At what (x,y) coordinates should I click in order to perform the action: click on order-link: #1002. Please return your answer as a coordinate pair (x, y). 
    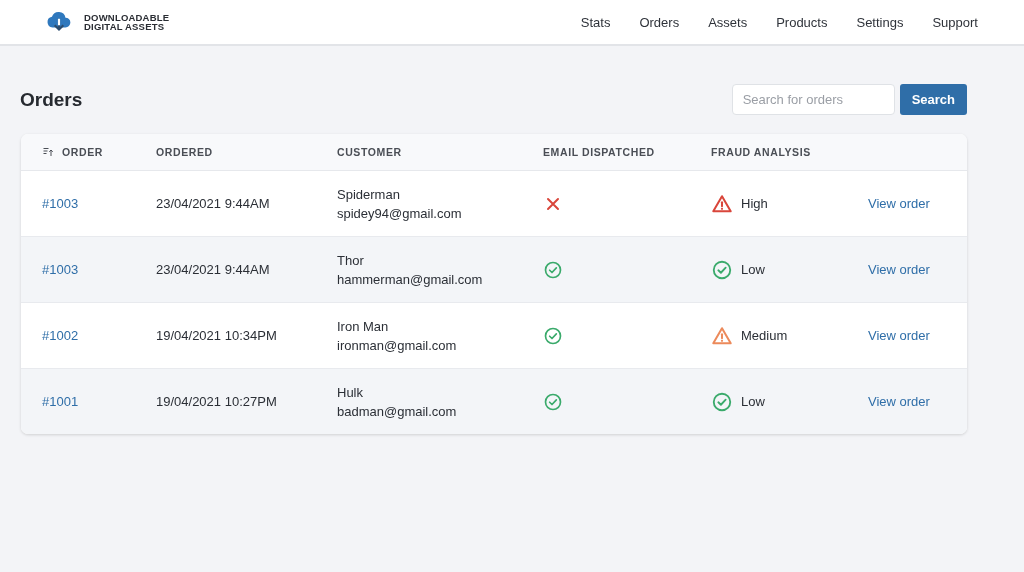
    Looking at the image, I should click on (60, 335).